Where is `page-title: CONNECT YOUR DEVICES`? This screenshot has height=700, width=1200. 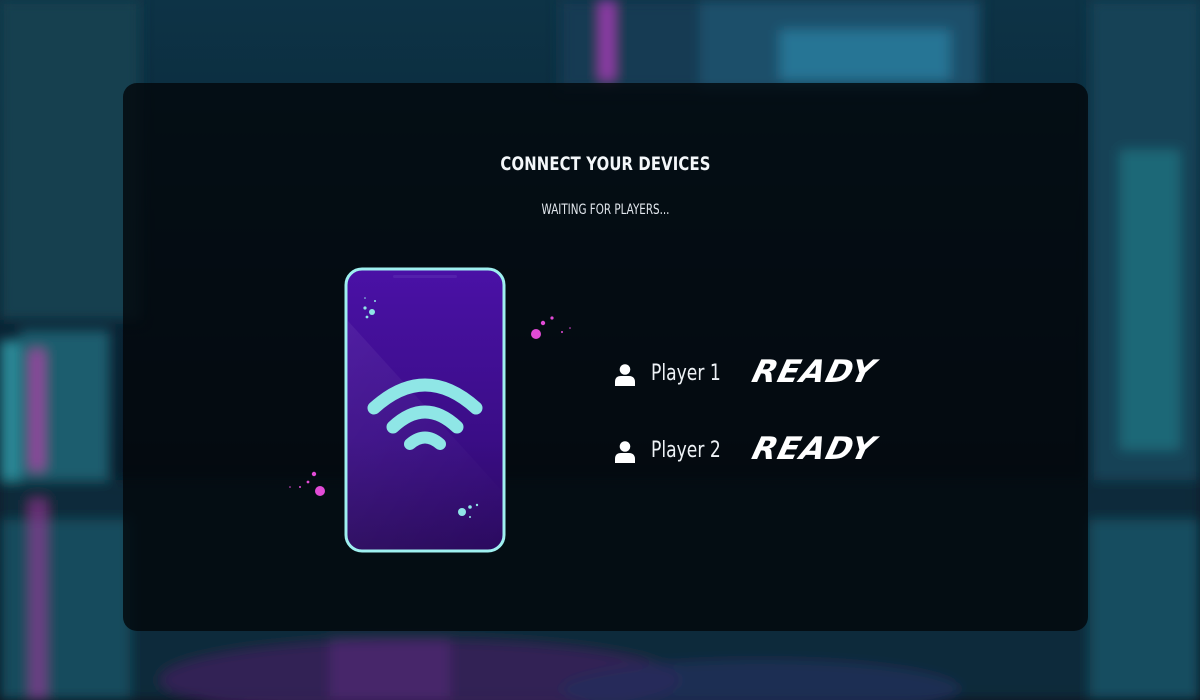
page-title: CONNECT YOUR DEVICES is located at coordinates (605, 164).